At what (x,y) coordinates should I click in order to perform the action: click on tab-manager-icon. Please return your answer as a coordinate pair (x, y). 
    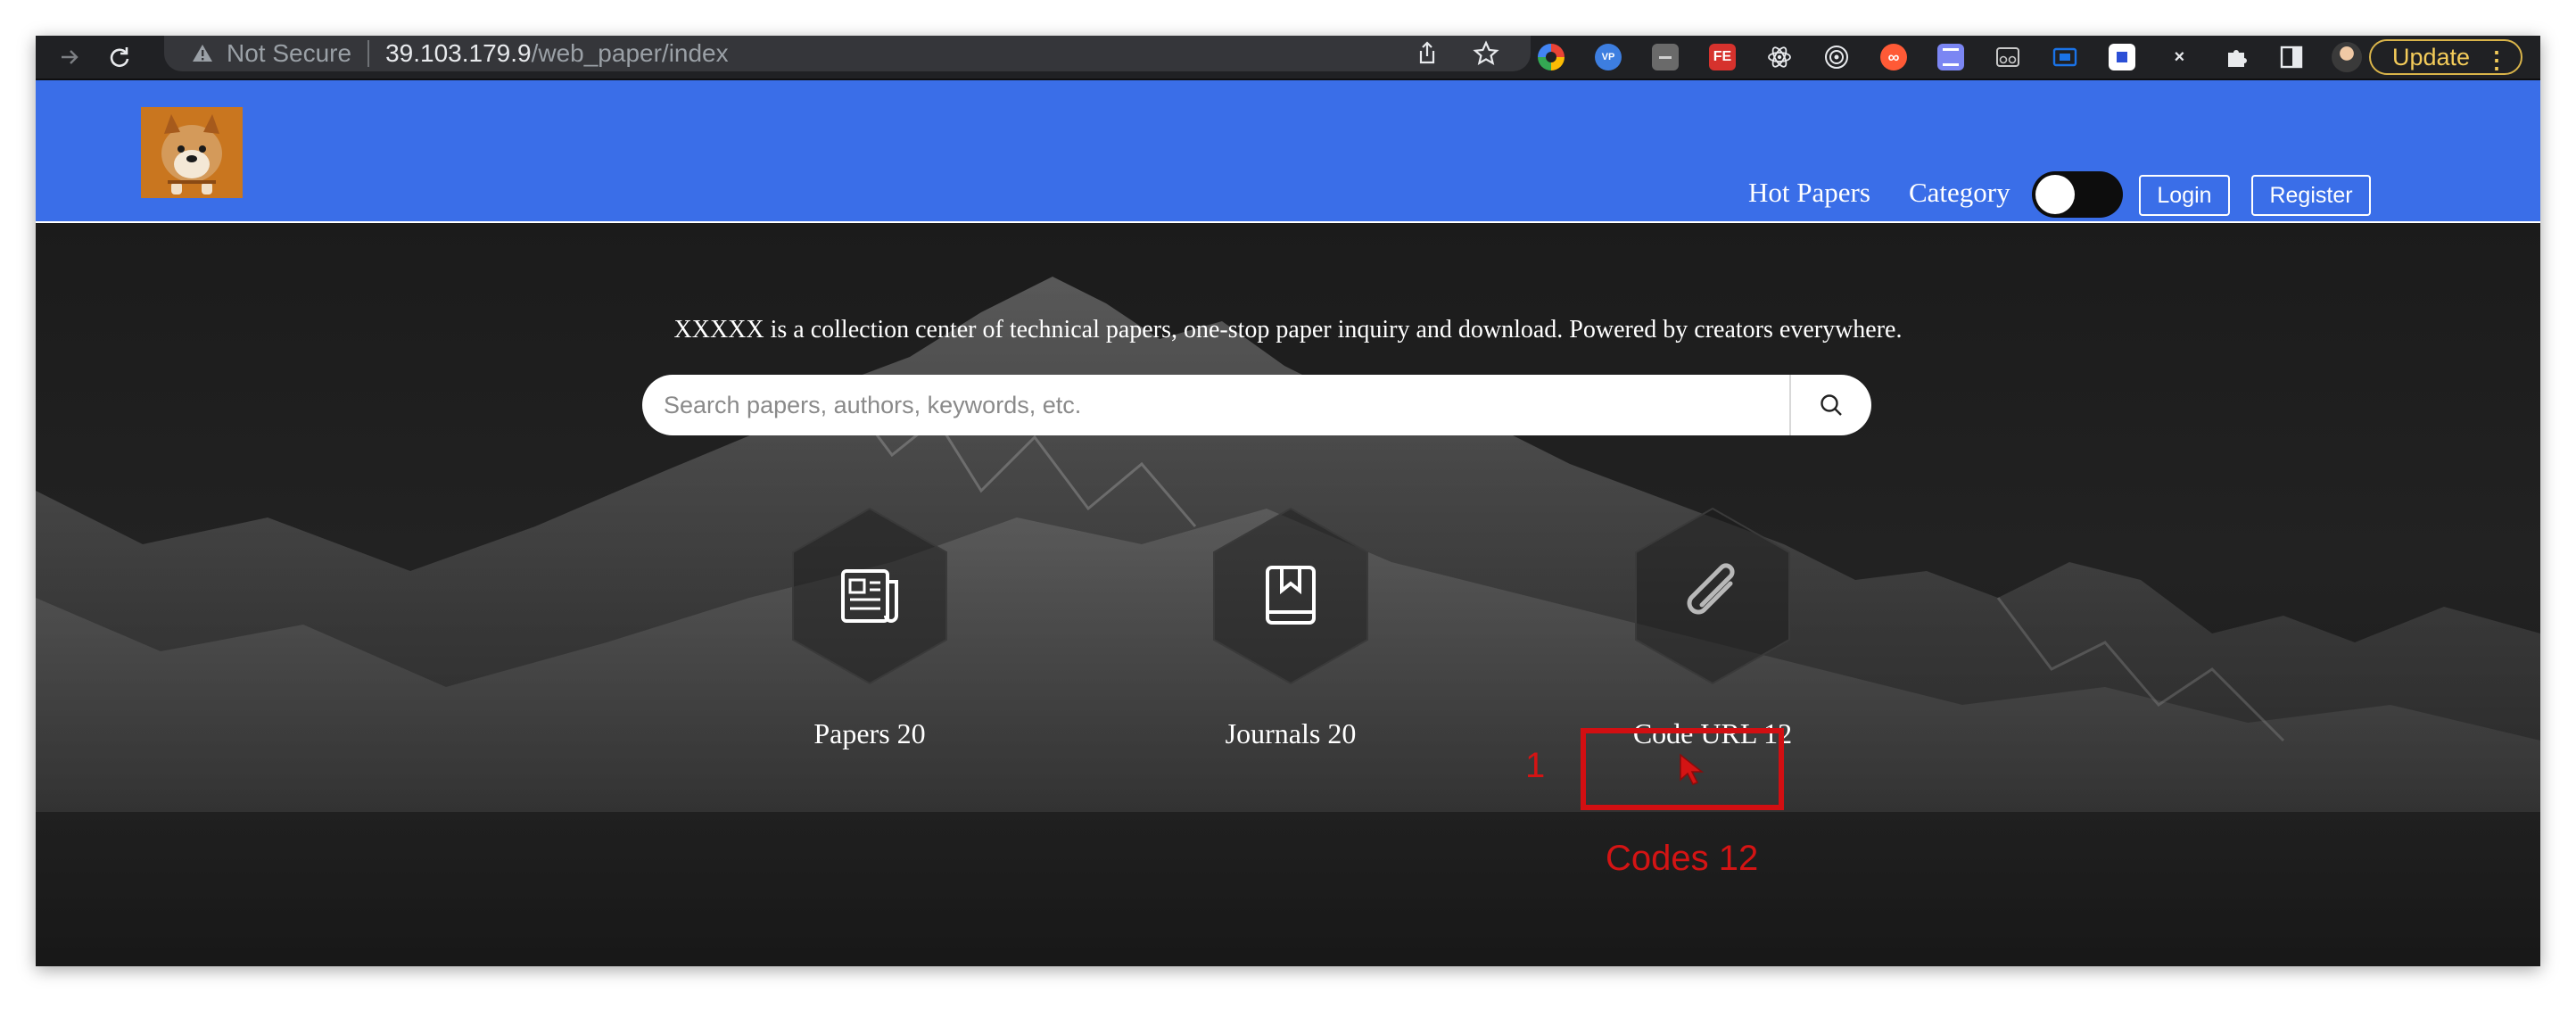
    Looking at the image, I should click on (1666, 57).